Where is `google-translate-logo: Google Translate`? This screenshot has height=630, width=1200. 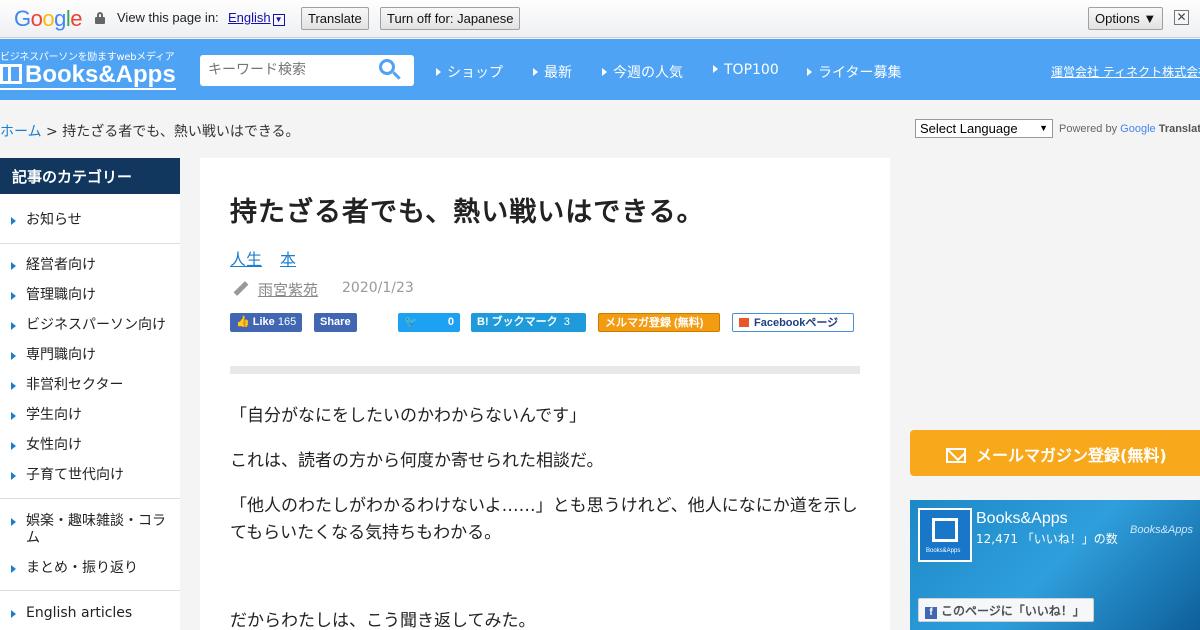
google-translate-logo: Google Translate is located at coordinates (1160, 129).